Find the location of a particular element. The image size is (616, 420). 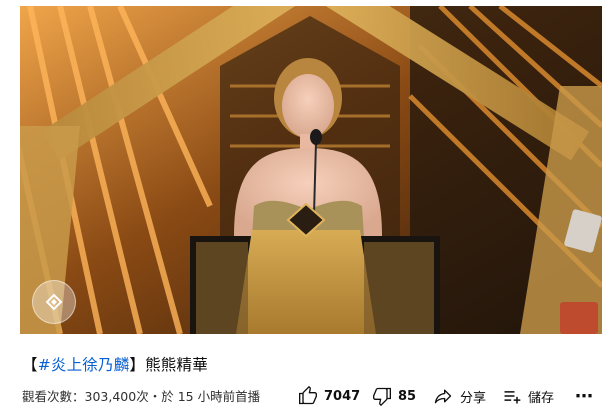

more-button: ⋯ is located at coordinates (584, 396).